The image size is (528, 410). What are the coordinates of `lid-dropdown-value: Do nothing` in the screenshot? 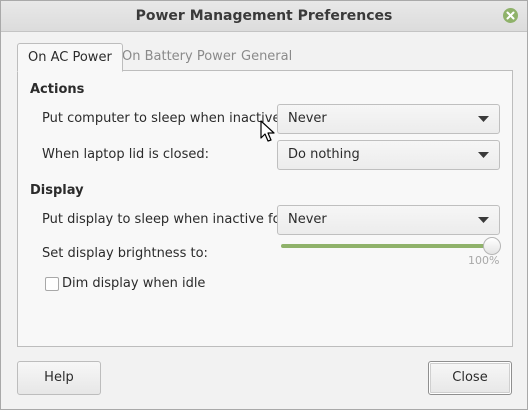 It's located at (324, 154).